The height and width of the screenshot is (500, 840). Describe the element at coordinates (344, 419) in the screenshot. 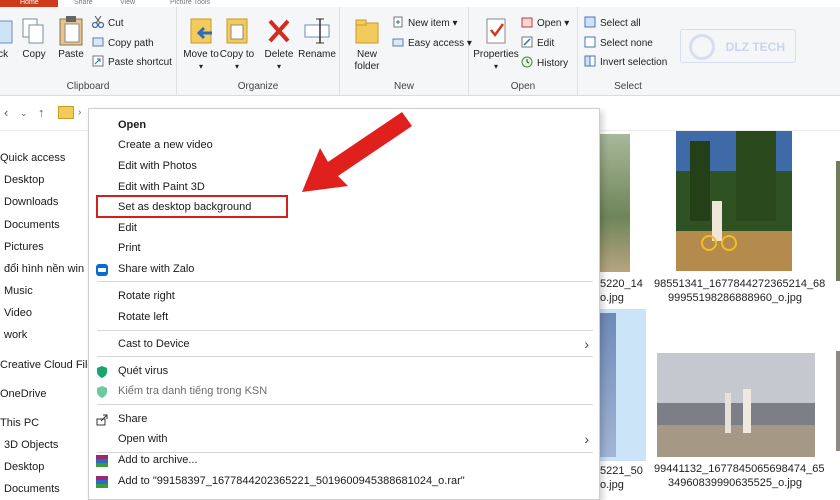

I see `menu-item-share: Share` at that location.